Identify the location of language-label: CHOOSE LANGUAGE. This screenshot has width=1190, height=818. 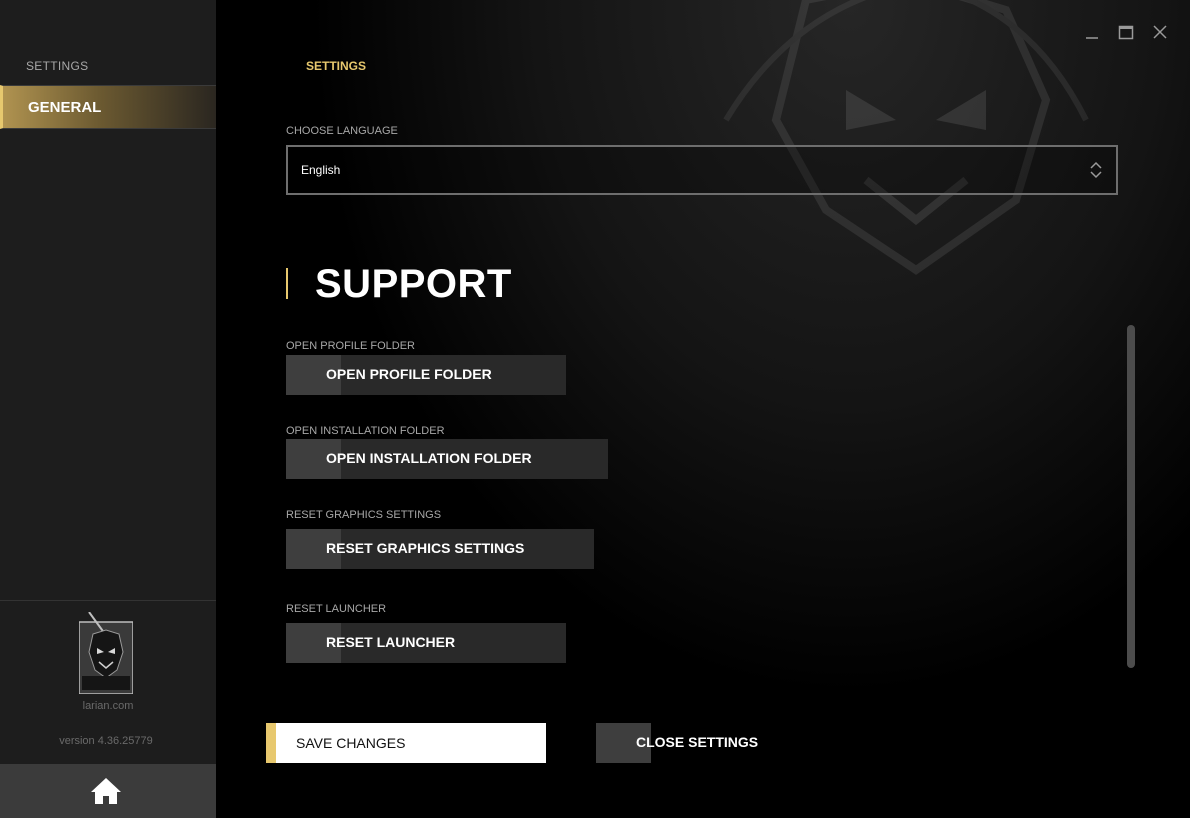
(342, 131).